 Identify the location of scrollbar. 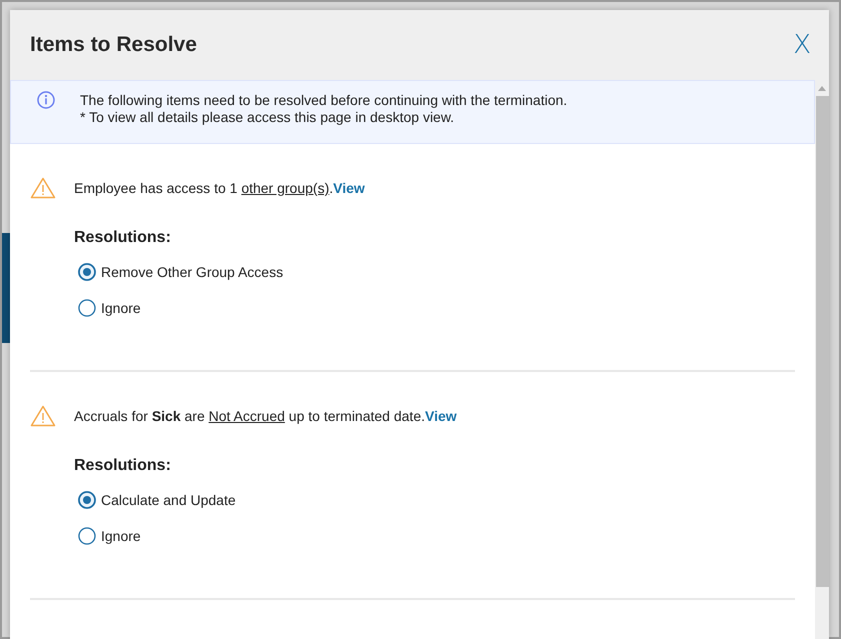
(822, 359).